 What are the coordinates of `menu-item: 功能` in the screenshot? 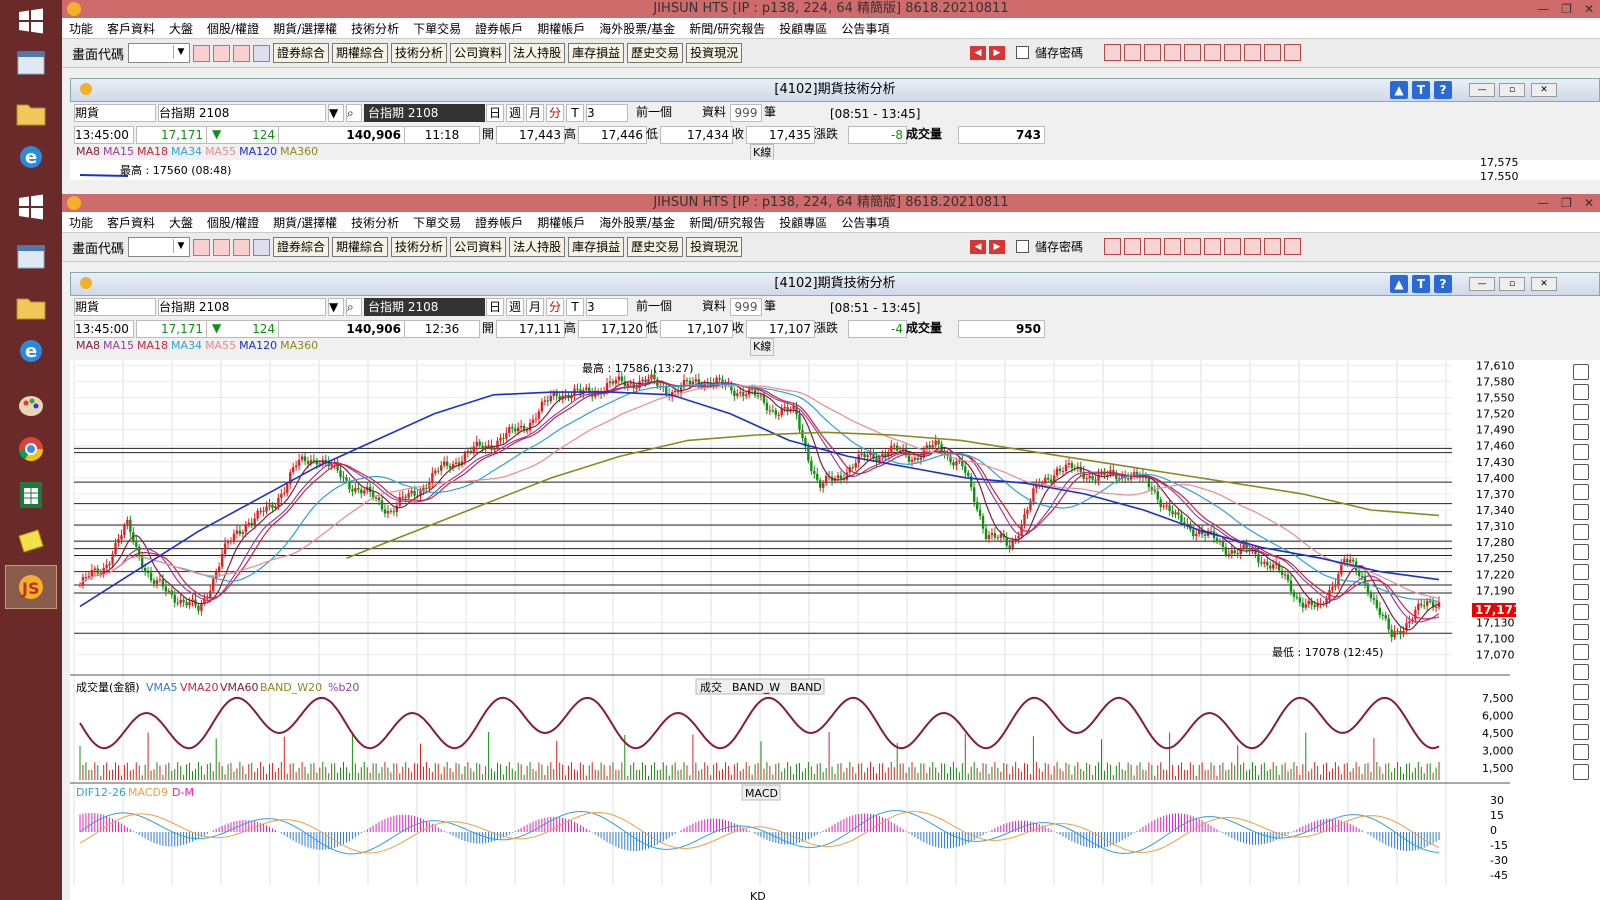 It's located at (81, 222).